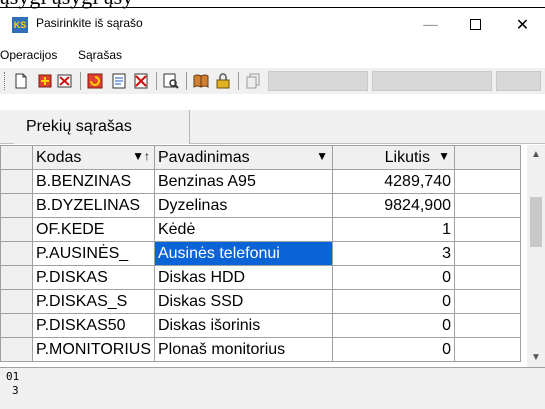 This screenshot has width=545, height=409. I want to click on table-header-row: Kodas ▼↑ Pavadinimas ▼ Likutis ▼, so click(260, 157).